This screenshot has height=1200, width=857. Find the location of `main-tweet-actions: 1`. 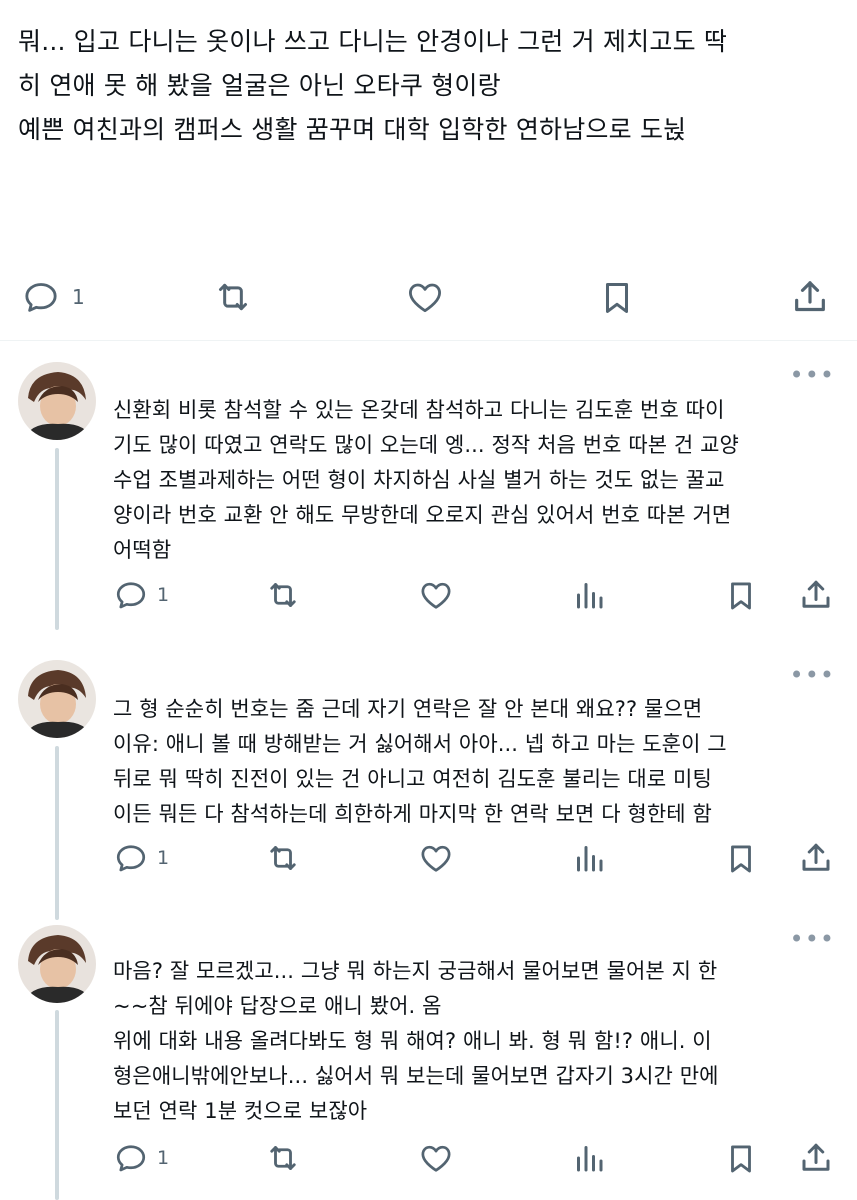

main-tweet-actions: 1 is located at coordinates (428, 297).